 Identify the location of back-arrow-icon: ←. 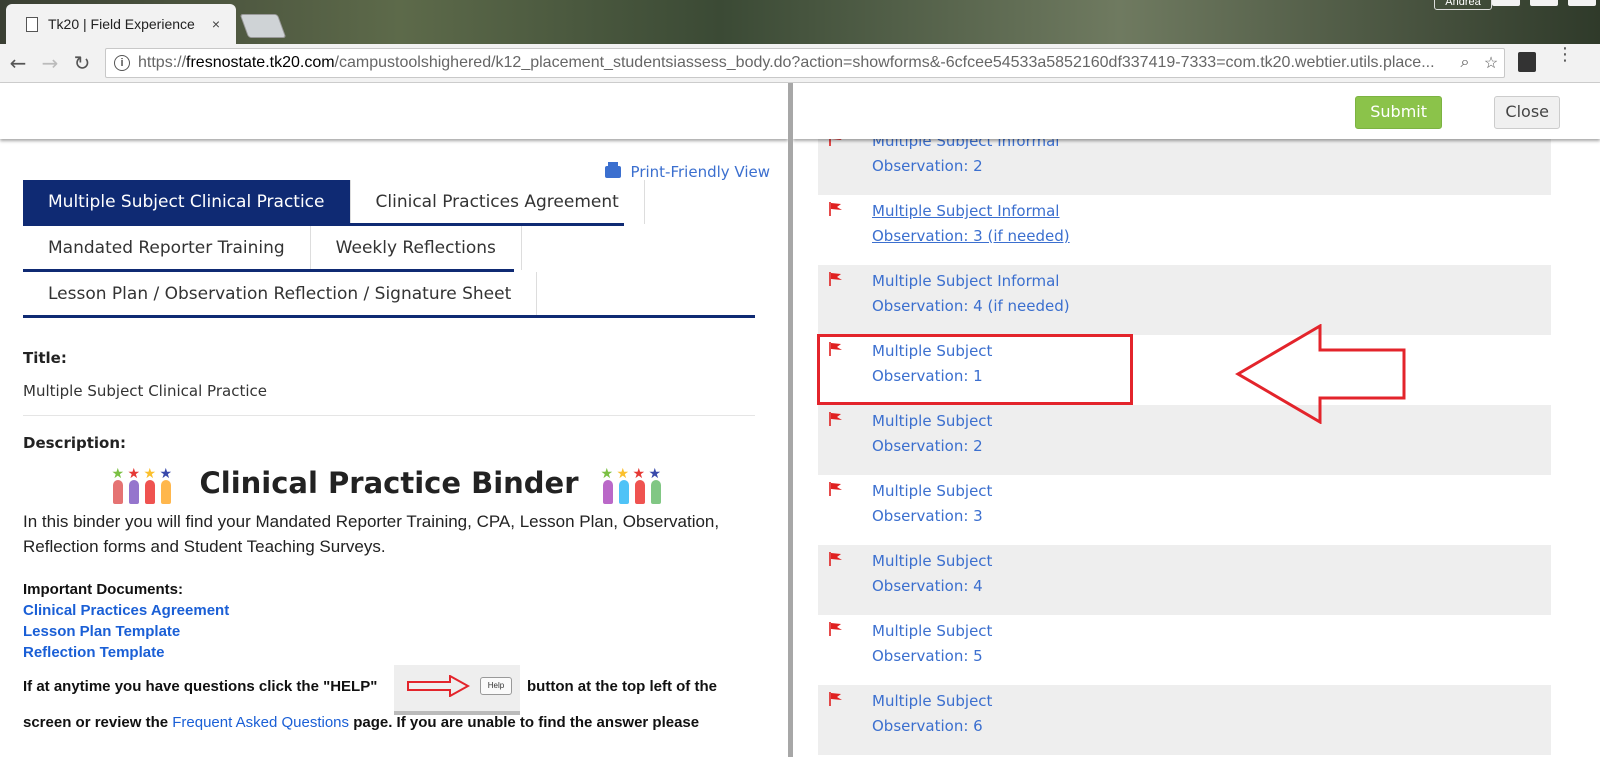
(18, 63).